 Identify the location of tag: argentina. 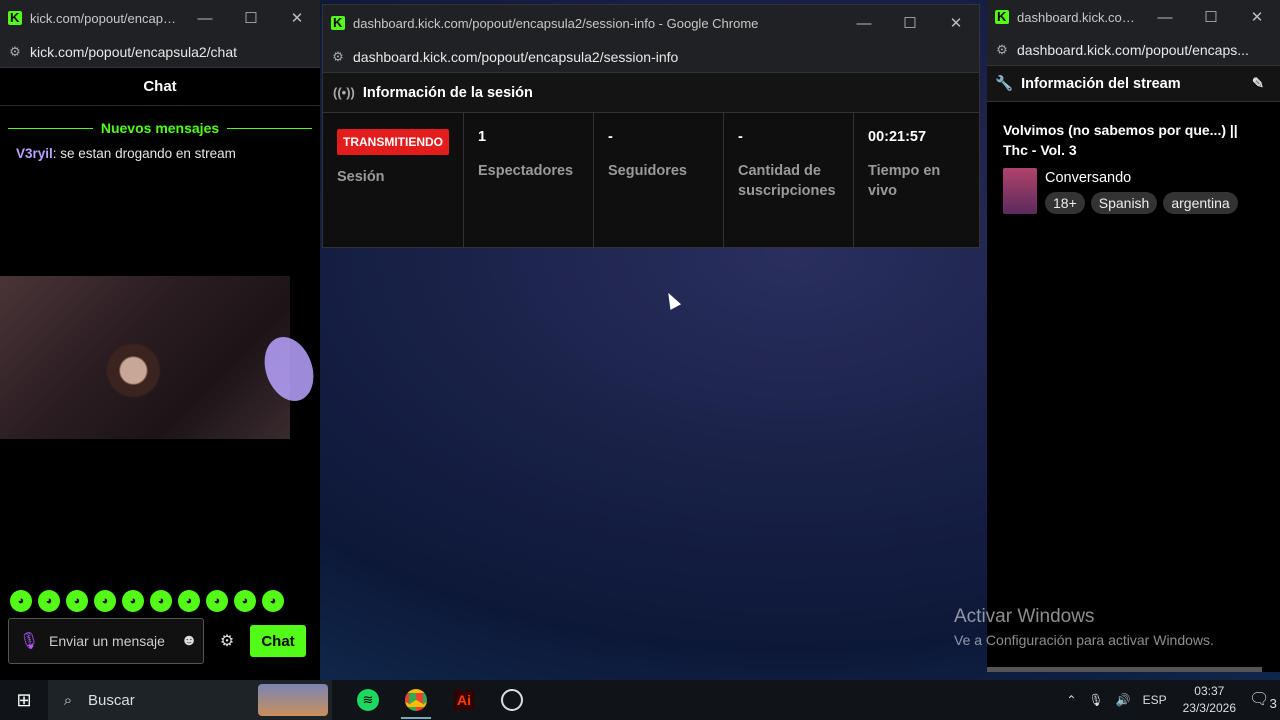
(1200, 203).